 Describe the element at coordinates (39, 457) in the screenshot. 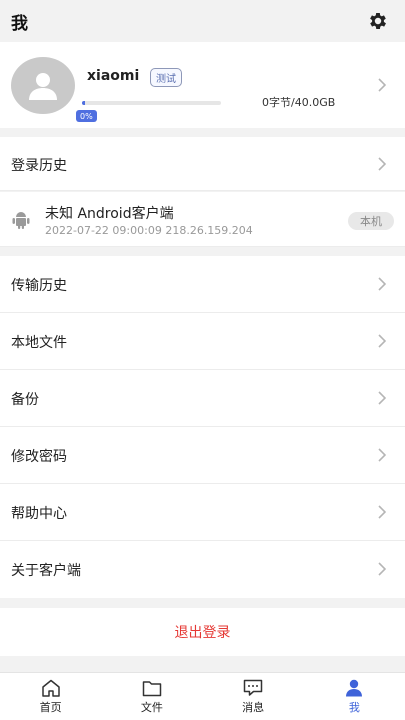

I see `change-password-label: 修改密码` at that location.